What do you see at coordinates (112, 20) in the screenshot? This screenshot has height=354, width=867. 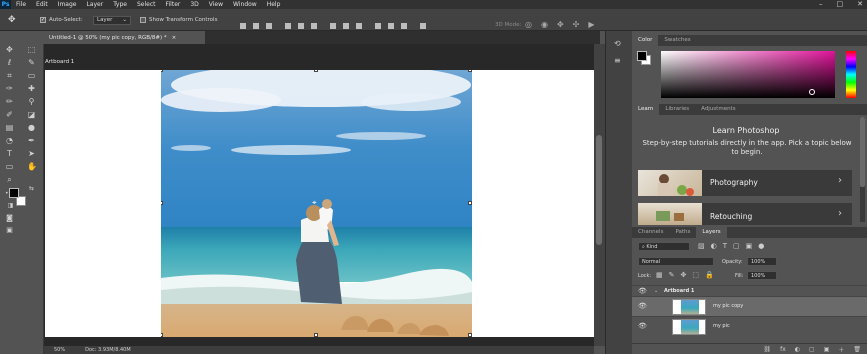 I see `auto-select-dropdown: Layer ⌄` at bounding box center [112, 20].